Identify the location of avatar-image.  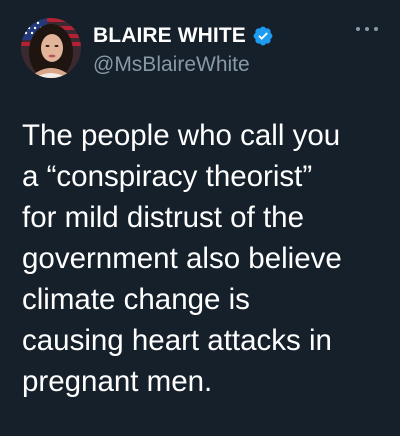
(51, 48).